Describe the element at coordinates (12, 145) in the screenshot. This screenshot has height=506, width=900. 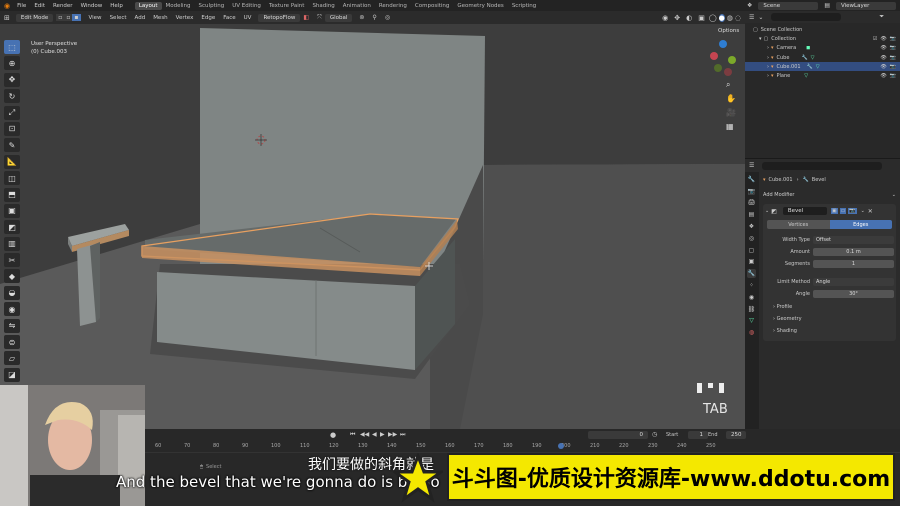
I see `annotate-tool-icon: ✎` at that location.